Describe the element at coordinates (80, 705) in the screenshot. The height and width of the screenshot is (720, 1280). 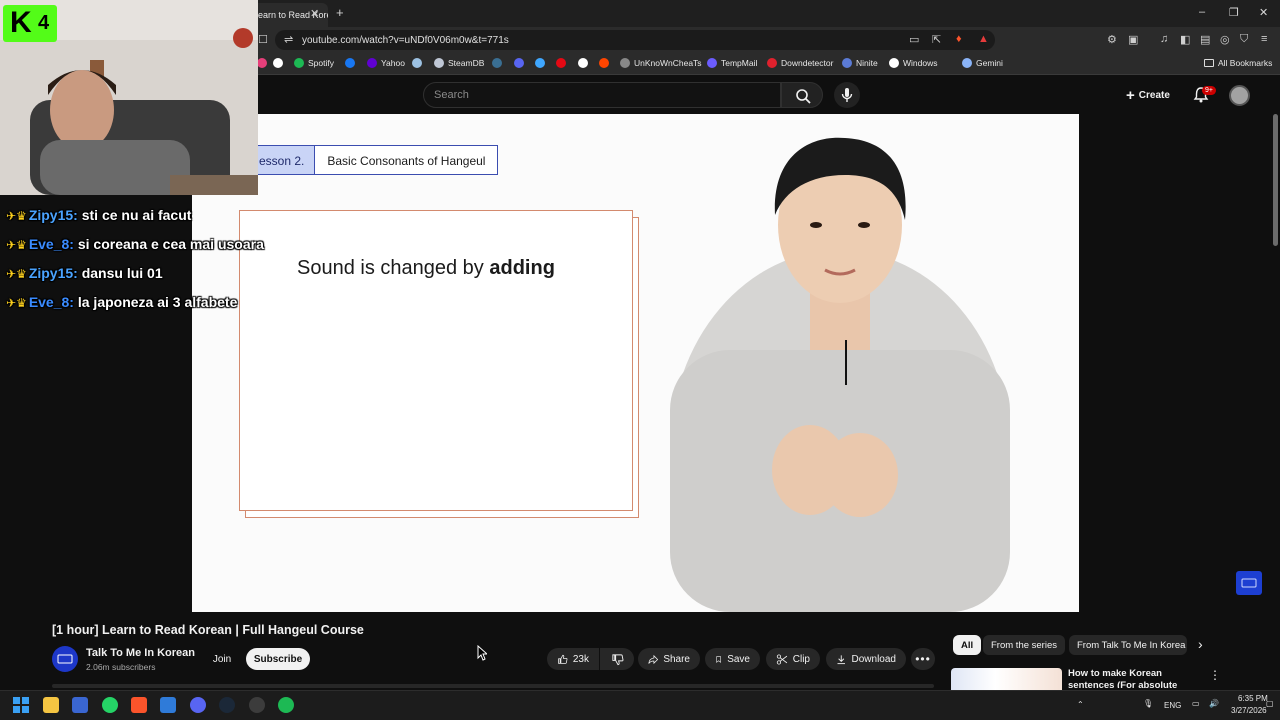
I see `store-icon` at that location.